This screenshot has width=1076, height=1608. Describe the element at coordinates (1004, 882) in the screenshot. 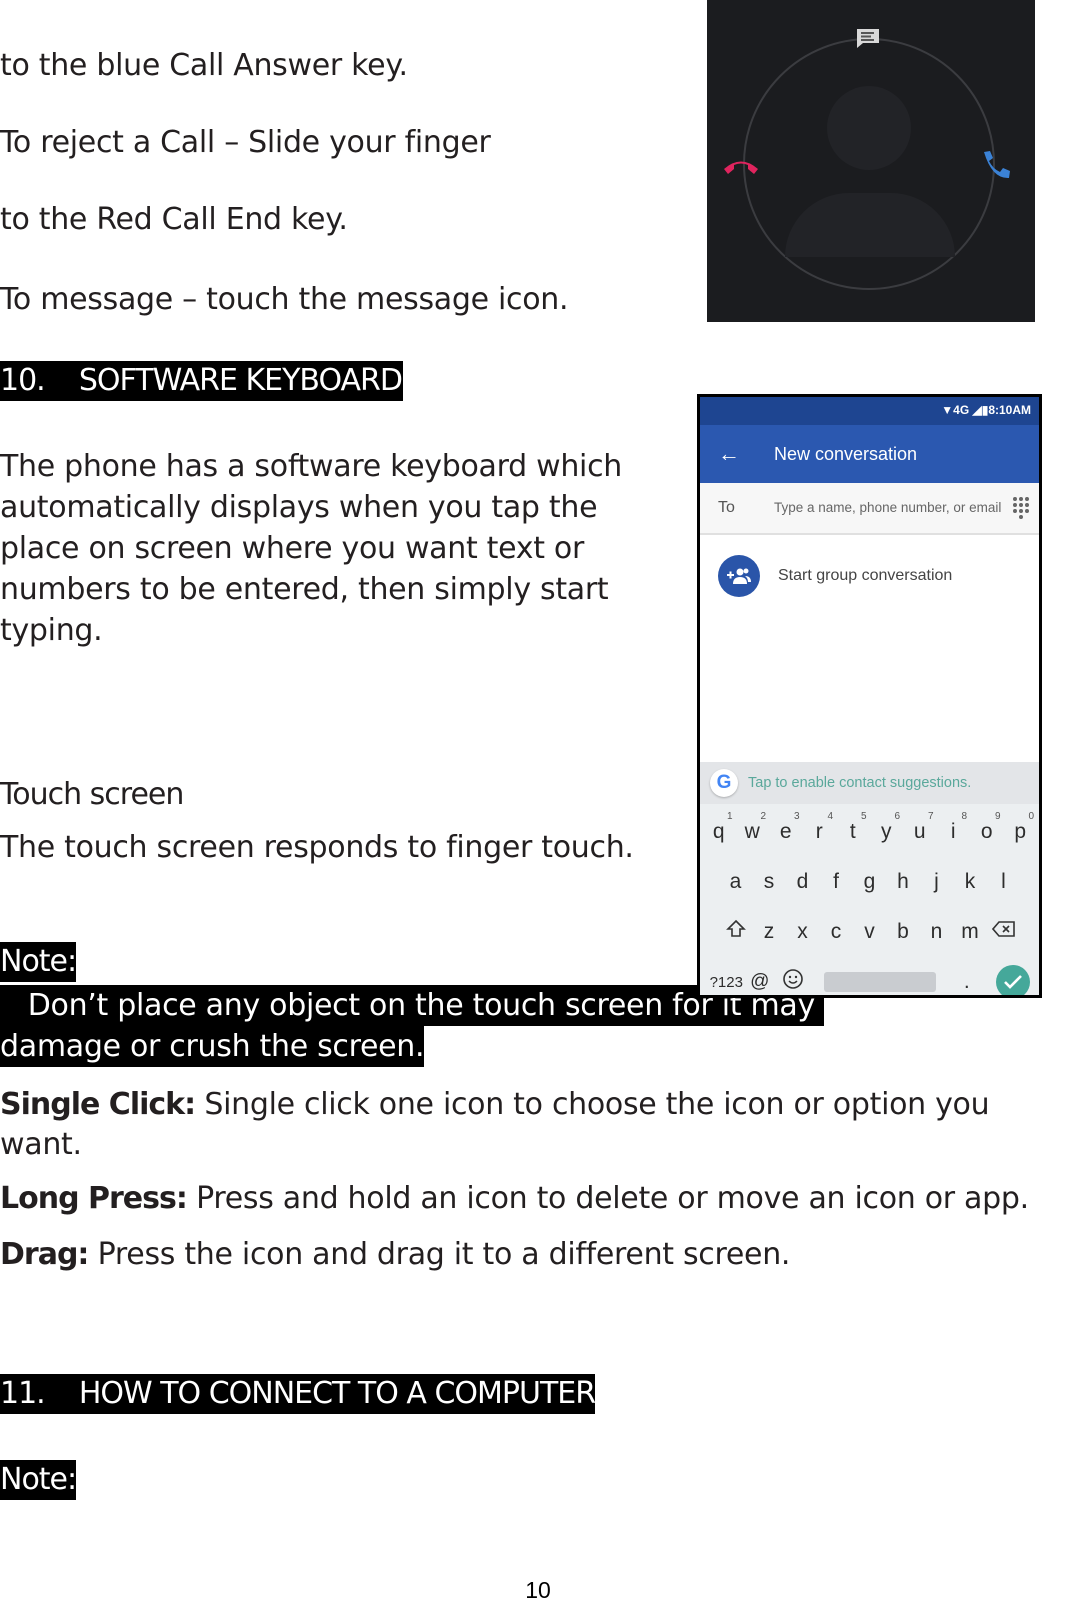

I see `key-l: l` at that location.